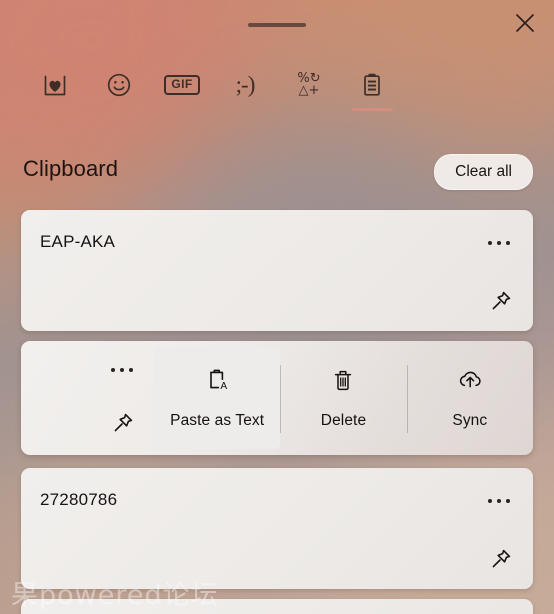 The height and width of the screenshot is (614, 554). I want to click on tab-symbols: %↻ △+, so click(309, 93).